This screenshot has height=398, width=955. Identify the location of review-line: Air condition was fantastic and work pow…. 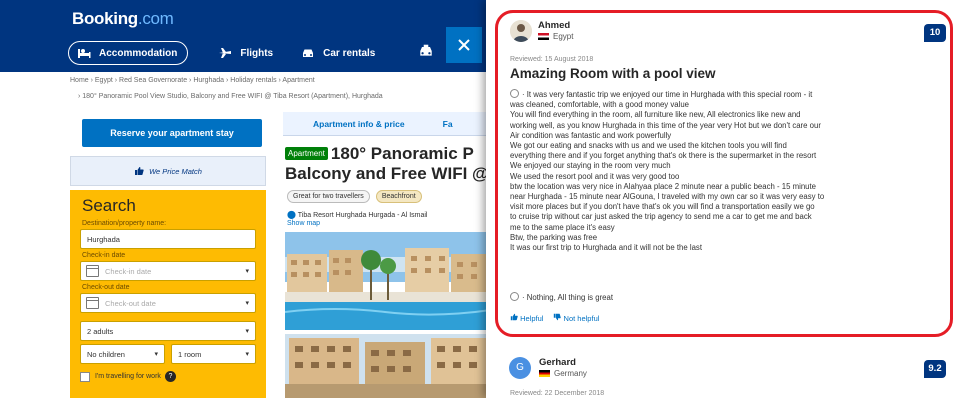
(591, 135).